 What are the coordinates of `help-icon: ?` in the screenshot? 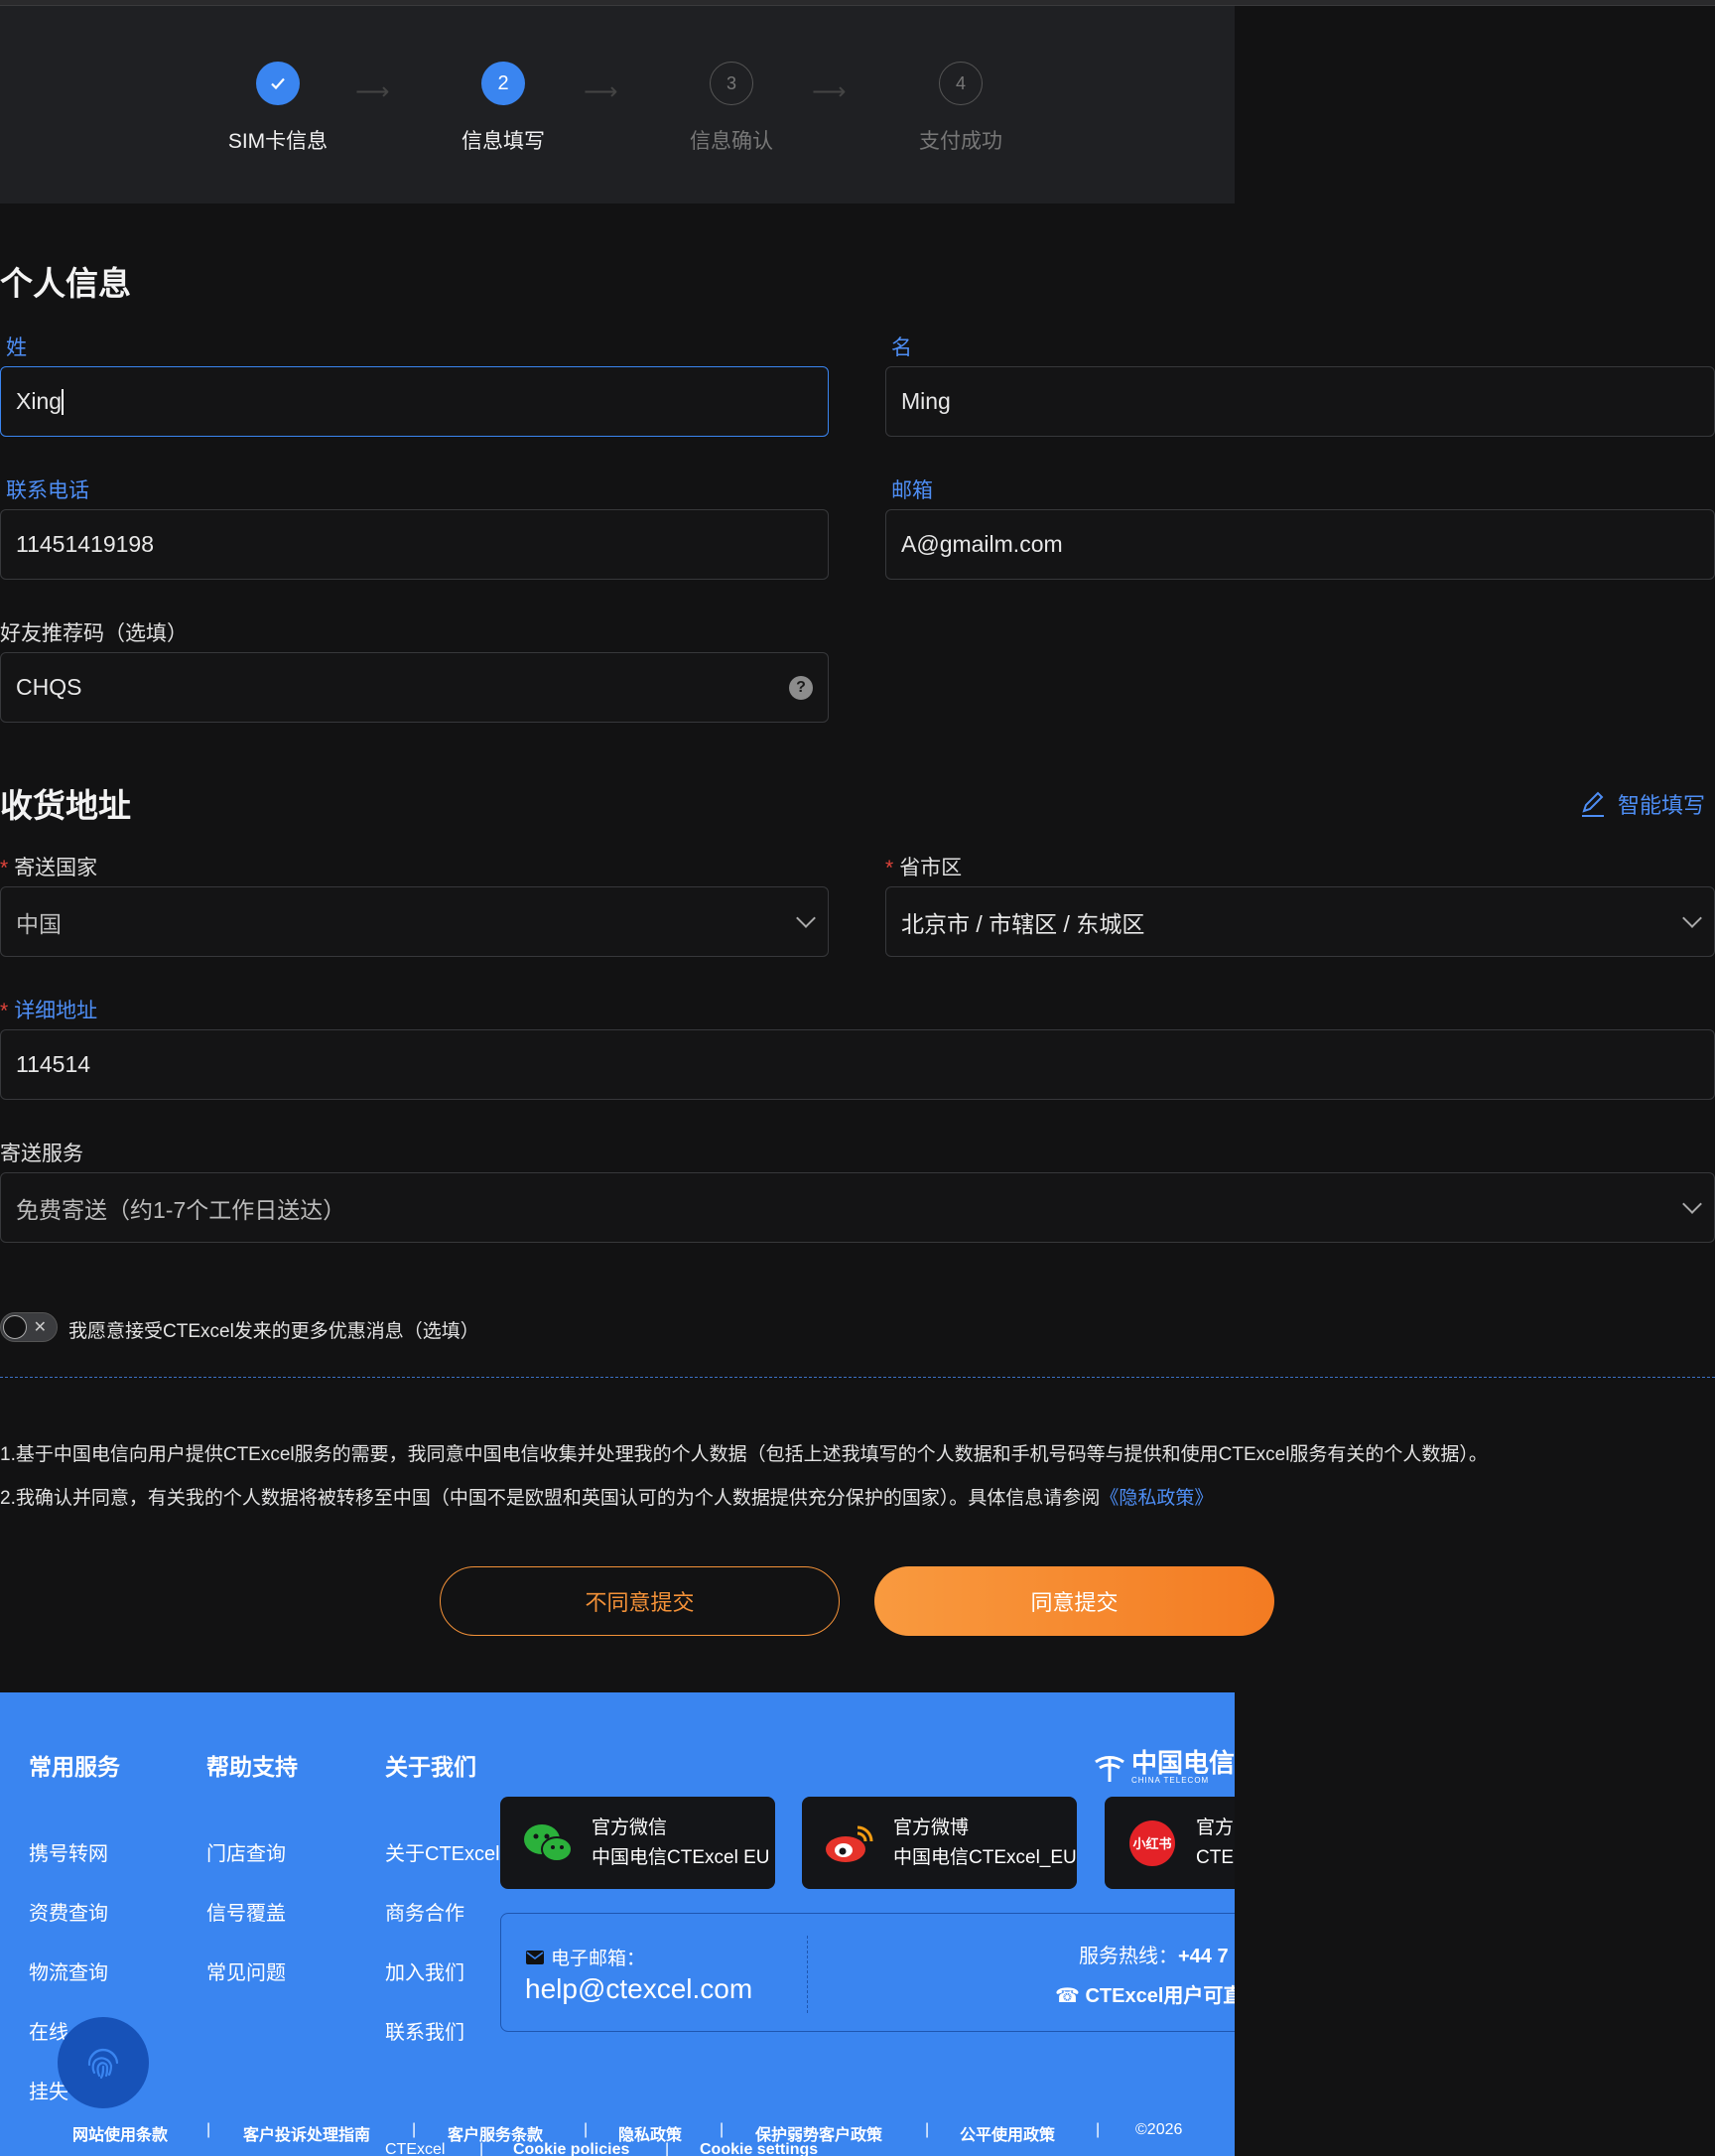 It's located at (801, 687).